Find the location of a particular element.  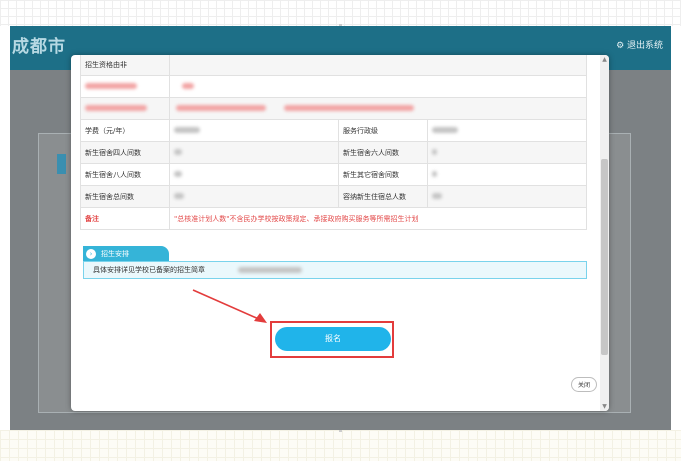

table-row: 学费（元/年） 服务行政级 is located at coordinates (333, 130).